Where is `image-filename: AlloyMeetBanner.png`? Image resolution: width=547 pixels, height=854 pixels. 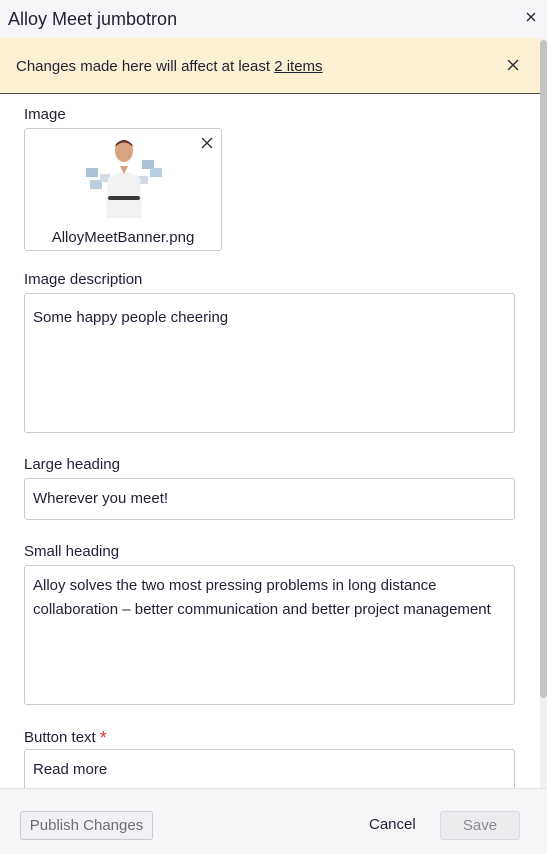 image-filename: AlloyMeetBanner.png is located at coordinates (123, 237).